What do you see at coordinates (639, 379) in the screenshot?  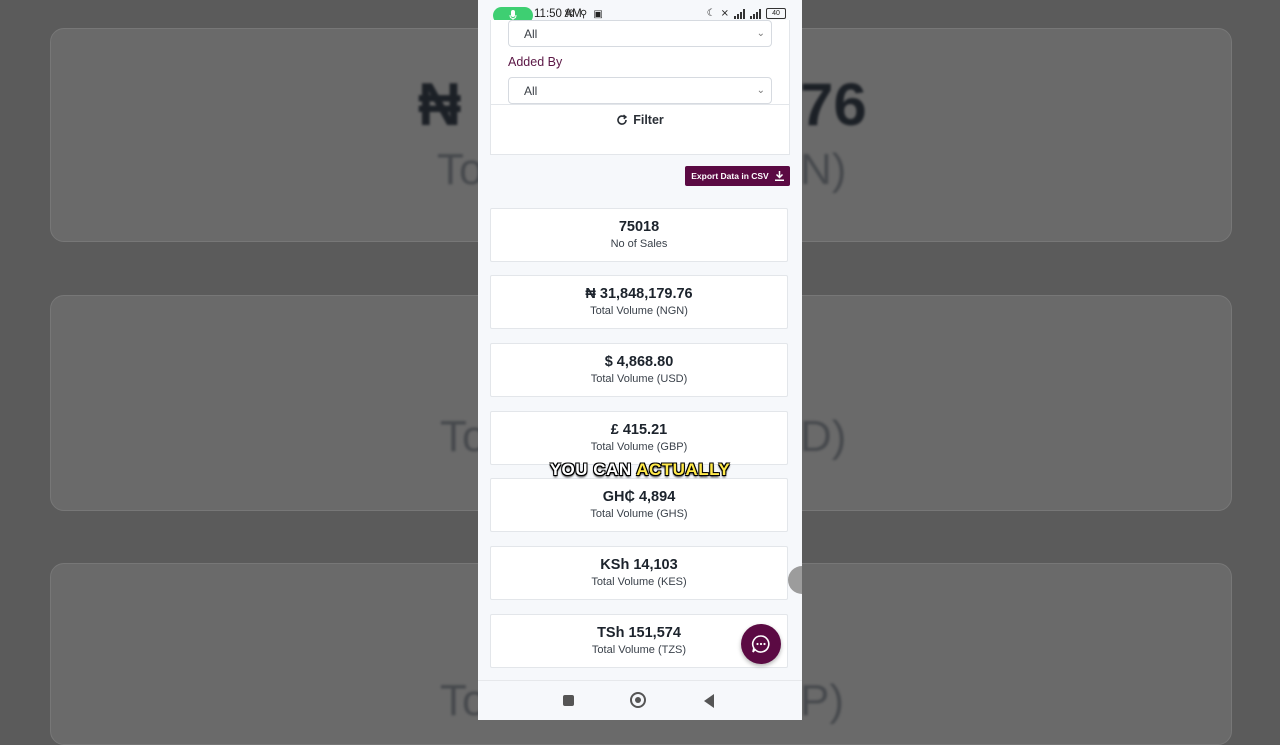 I see `stat-label: Total Volume (USD)` at bounding box center [639, 379].